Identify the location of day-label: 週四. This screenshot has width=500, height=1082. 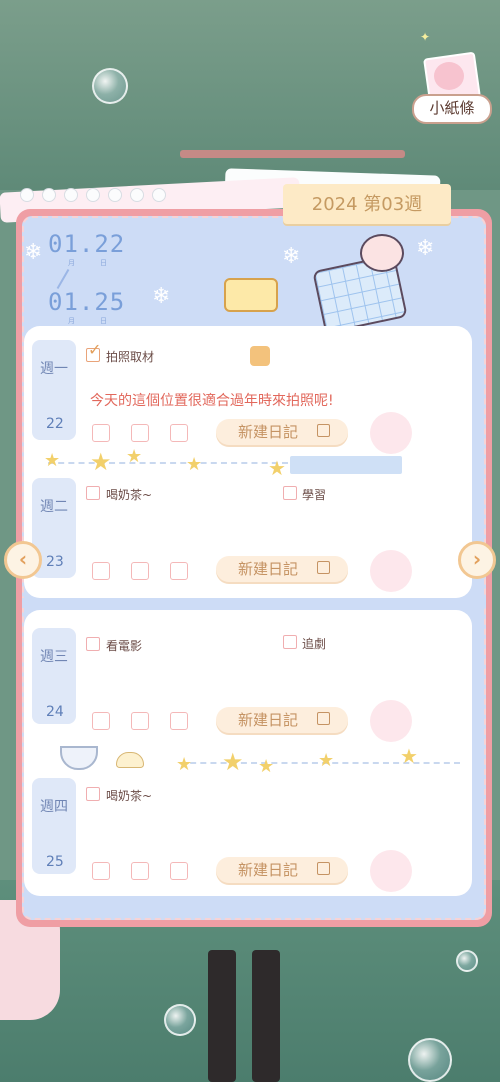
(54, 807).